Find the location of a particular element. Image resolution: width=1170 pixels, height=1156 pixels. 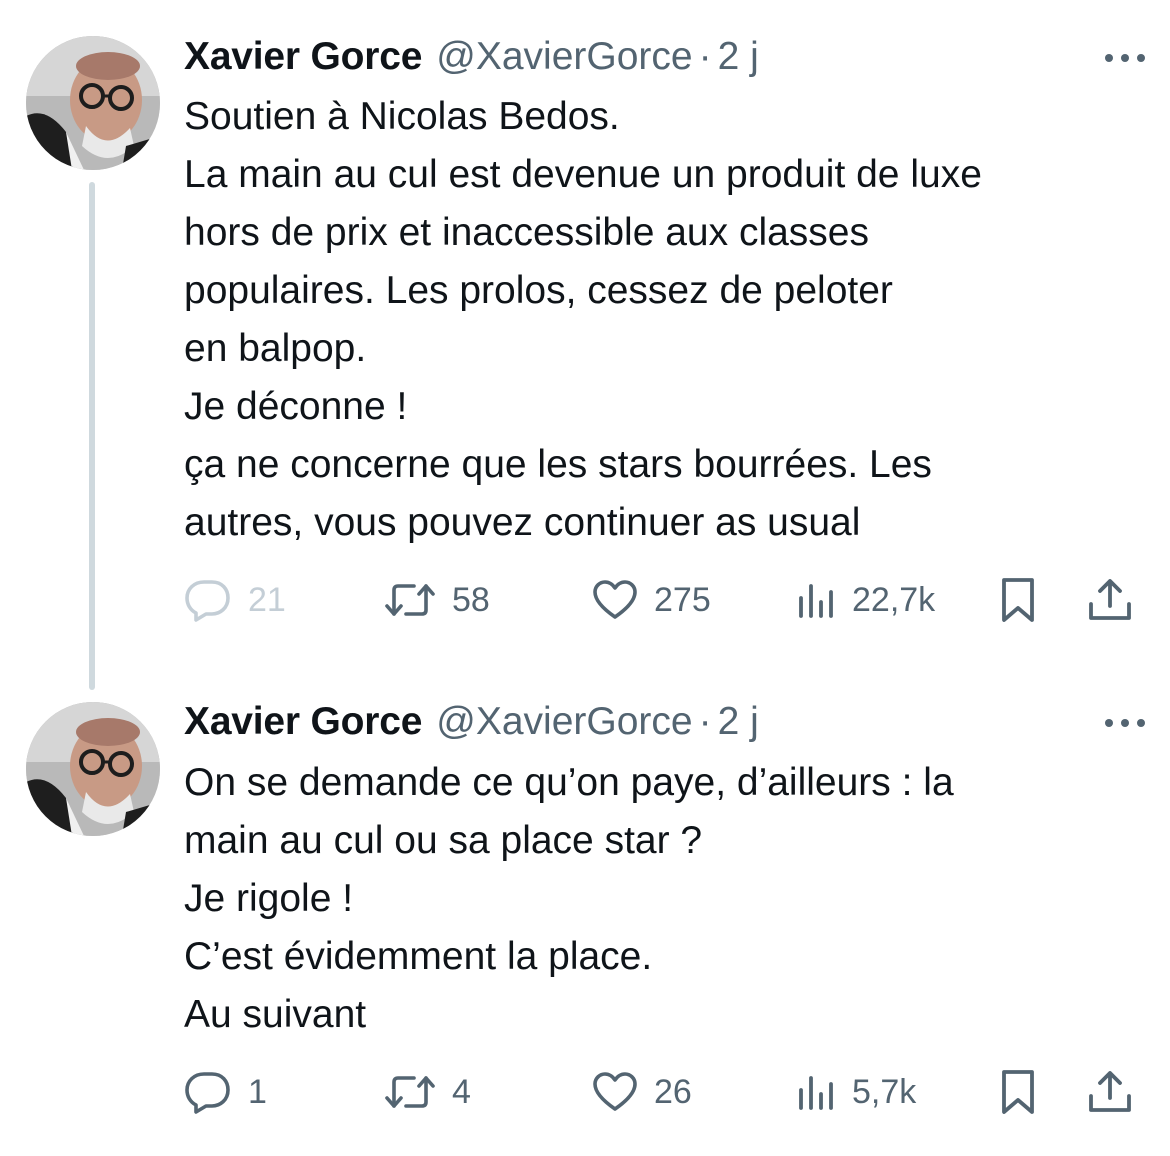

like-count: 275 is located at coordinates (682, 599).